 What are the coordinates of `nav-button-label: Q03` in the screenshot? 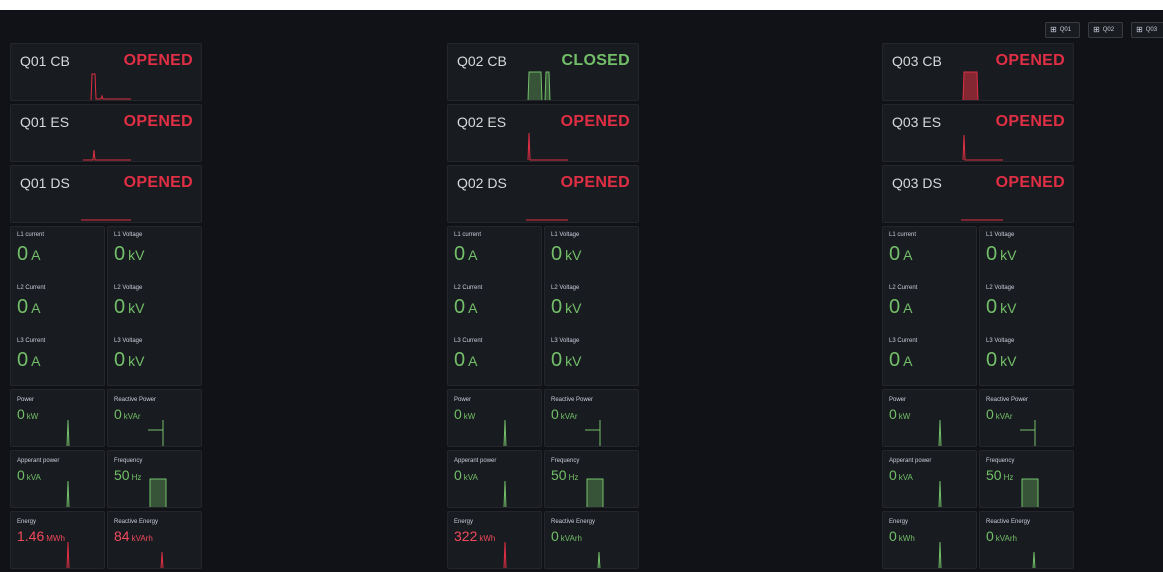 It's located at (1151, 30).